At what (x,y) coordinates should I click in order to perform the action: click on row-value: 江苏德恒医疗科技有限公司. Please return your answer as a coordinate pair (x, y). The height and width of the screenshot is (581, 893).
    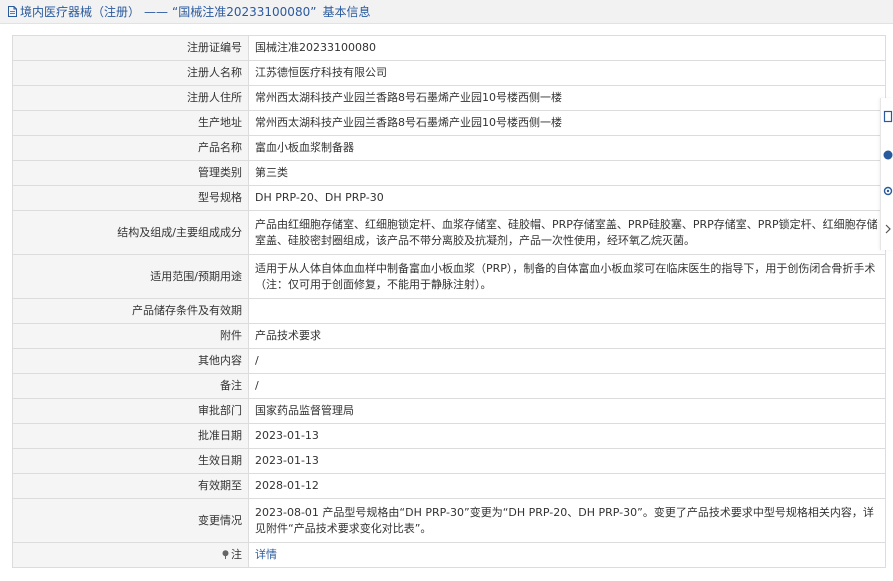
    Looking at the image, I should click on (567, 73).